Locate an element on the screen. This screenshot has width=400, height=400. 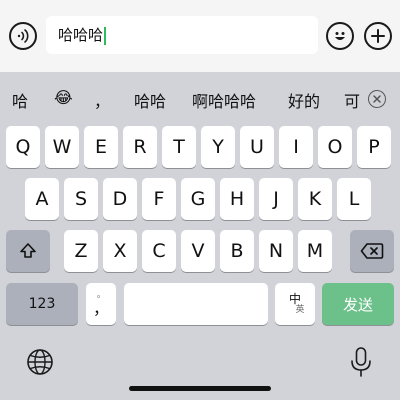
key-x: X is located at coordinates (120, 251).